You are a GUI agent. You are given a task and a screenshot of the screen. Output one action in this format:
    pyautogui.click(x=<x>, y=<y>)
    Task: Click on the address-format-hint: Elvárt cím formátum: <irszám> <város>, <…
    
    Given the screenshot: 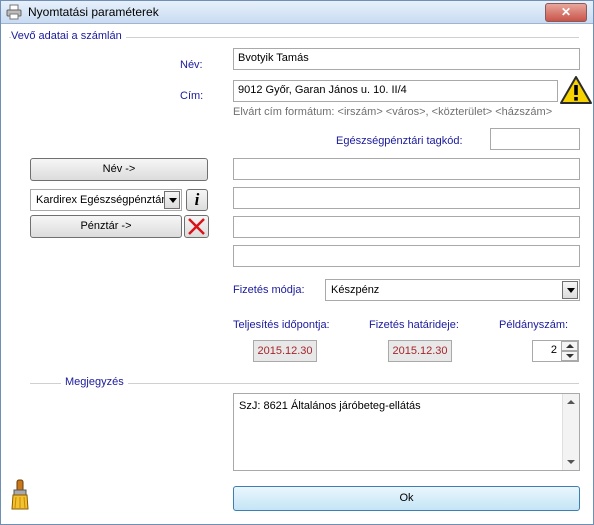 What is the action you would take?
    pyautogui.click(x=393, y=112)
    